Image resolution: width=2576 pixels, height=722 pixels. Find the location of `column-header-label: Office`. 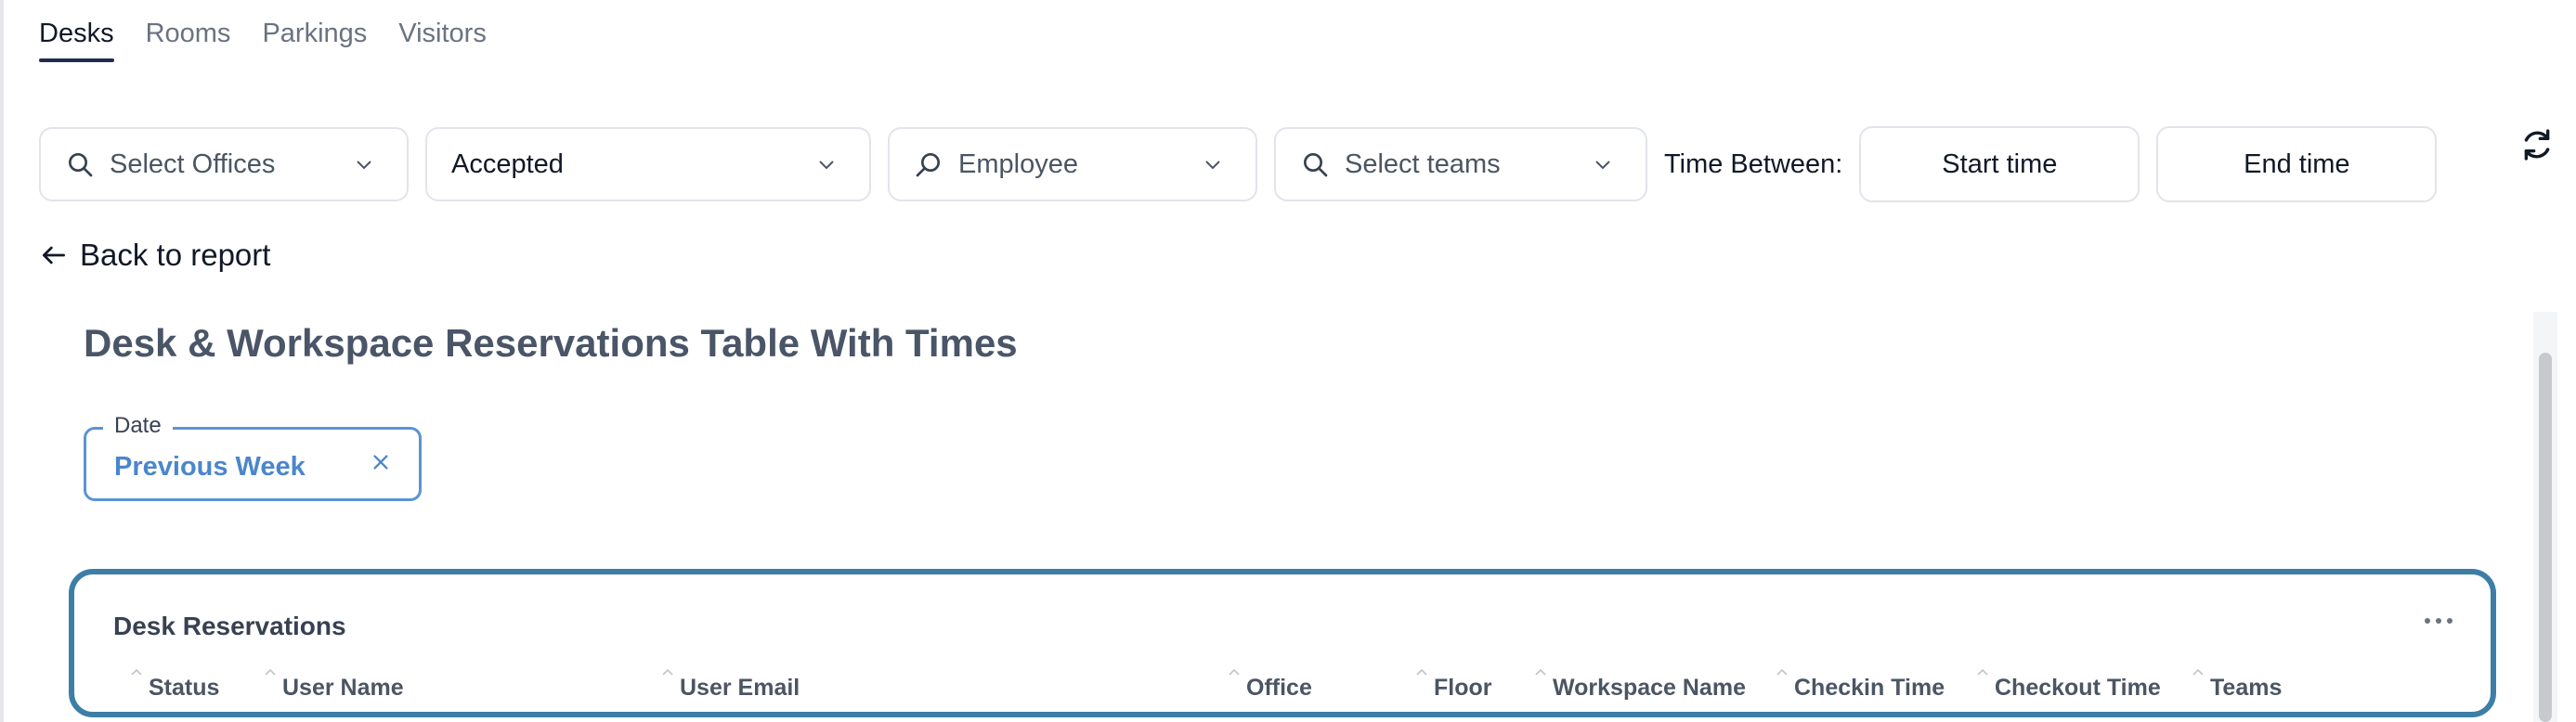

column-header-label: Office is located at coordinates (1279, 688).